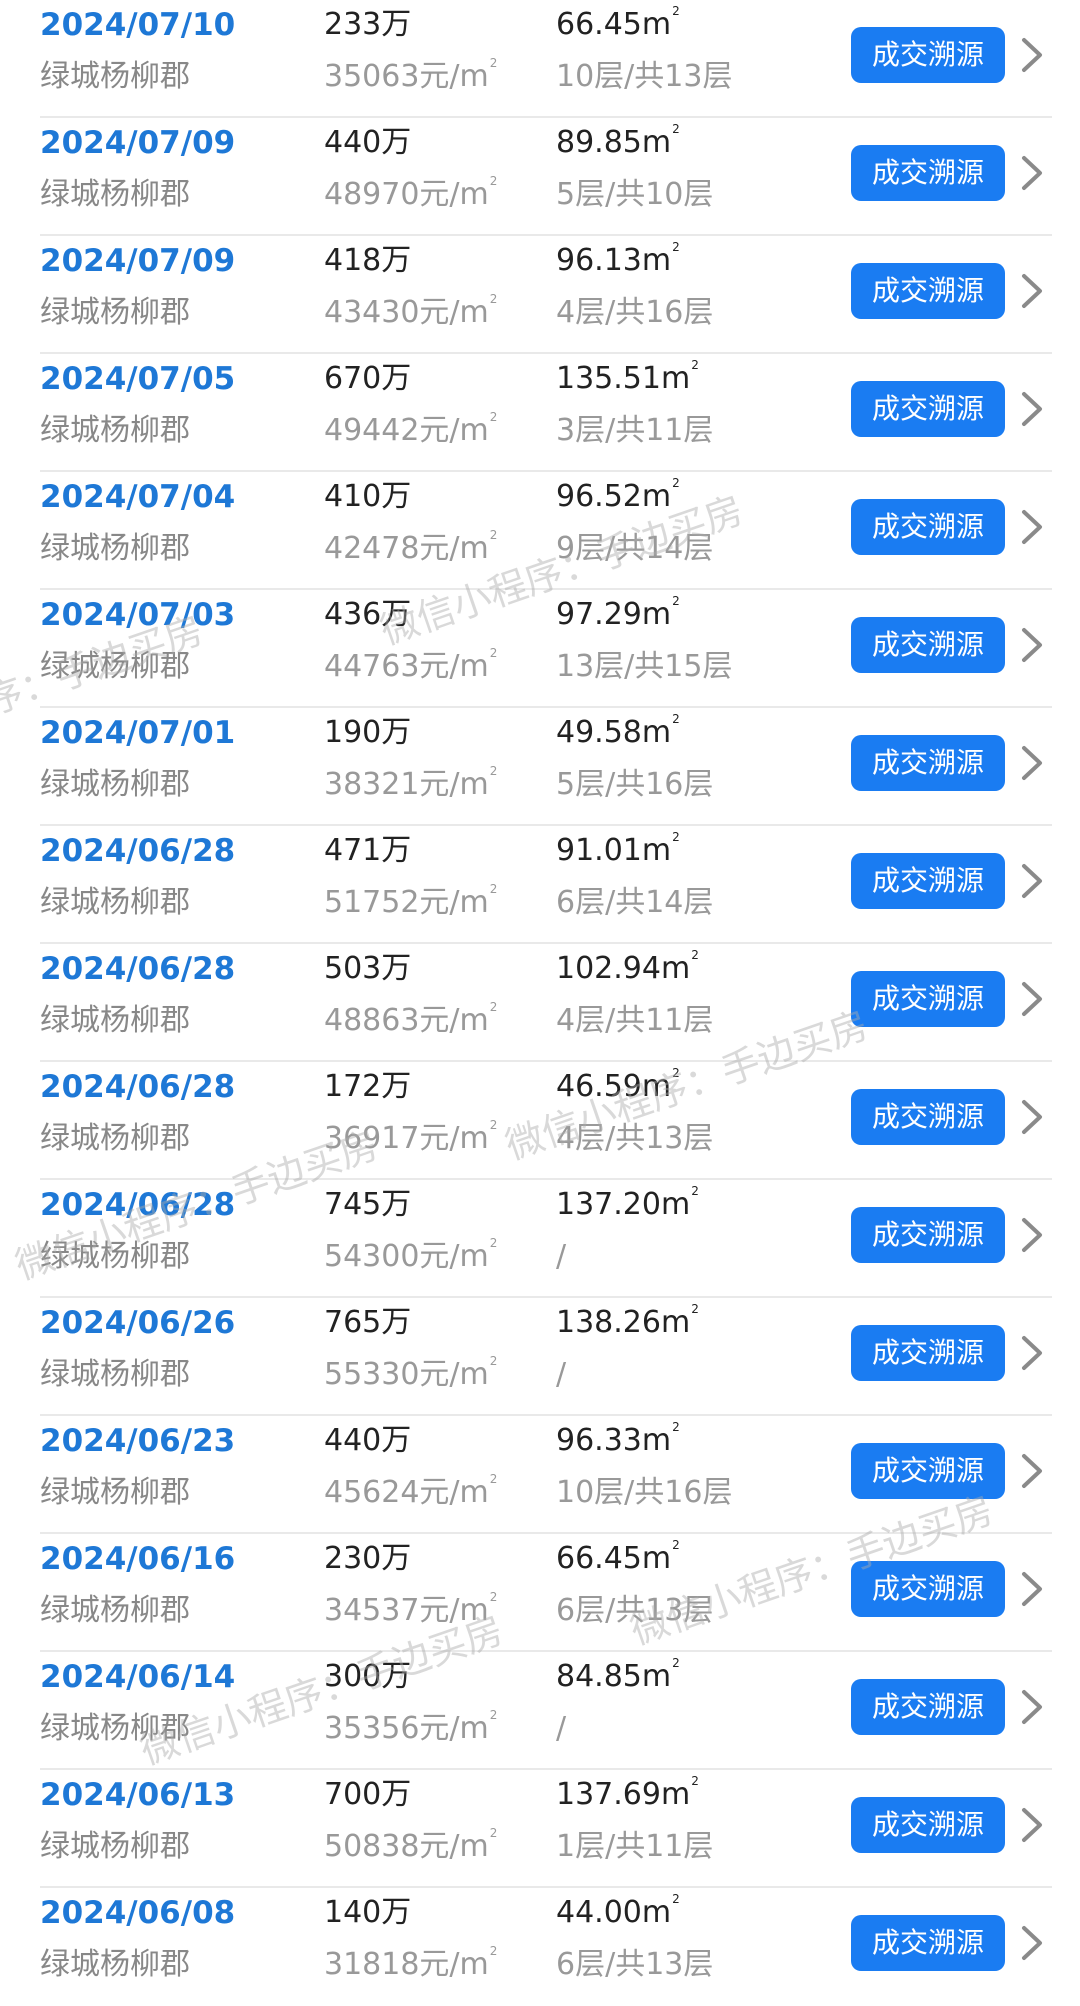 The width and height of the screenshot is (1080, 2006). What do you see at coordinates (368, 1204) in the screenshot?
I see `total-price: 745万` at bounding box center [368, 1204].